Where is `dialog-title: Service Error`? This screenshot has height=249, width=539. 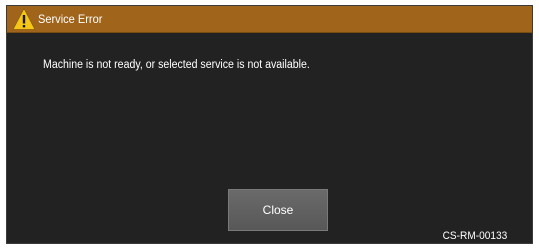
dialog-title: Service Error is located at coordinates (70, 19).